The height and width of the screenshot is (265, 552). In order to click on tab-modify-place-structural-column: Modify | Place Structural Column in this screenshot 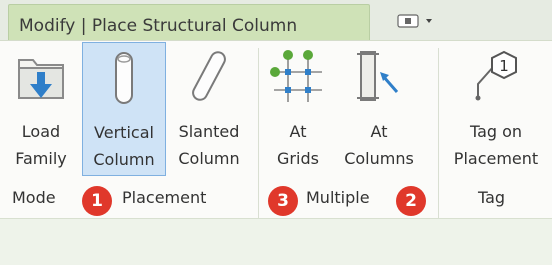, I will do `click(189, 22)`.